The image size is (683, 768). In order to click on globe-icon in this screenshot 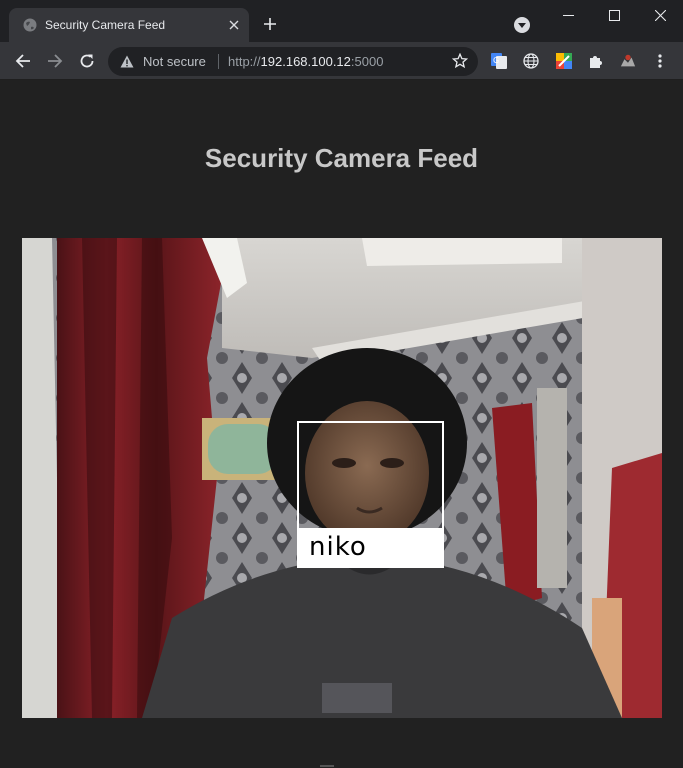, I will do `click(30, 25)`.